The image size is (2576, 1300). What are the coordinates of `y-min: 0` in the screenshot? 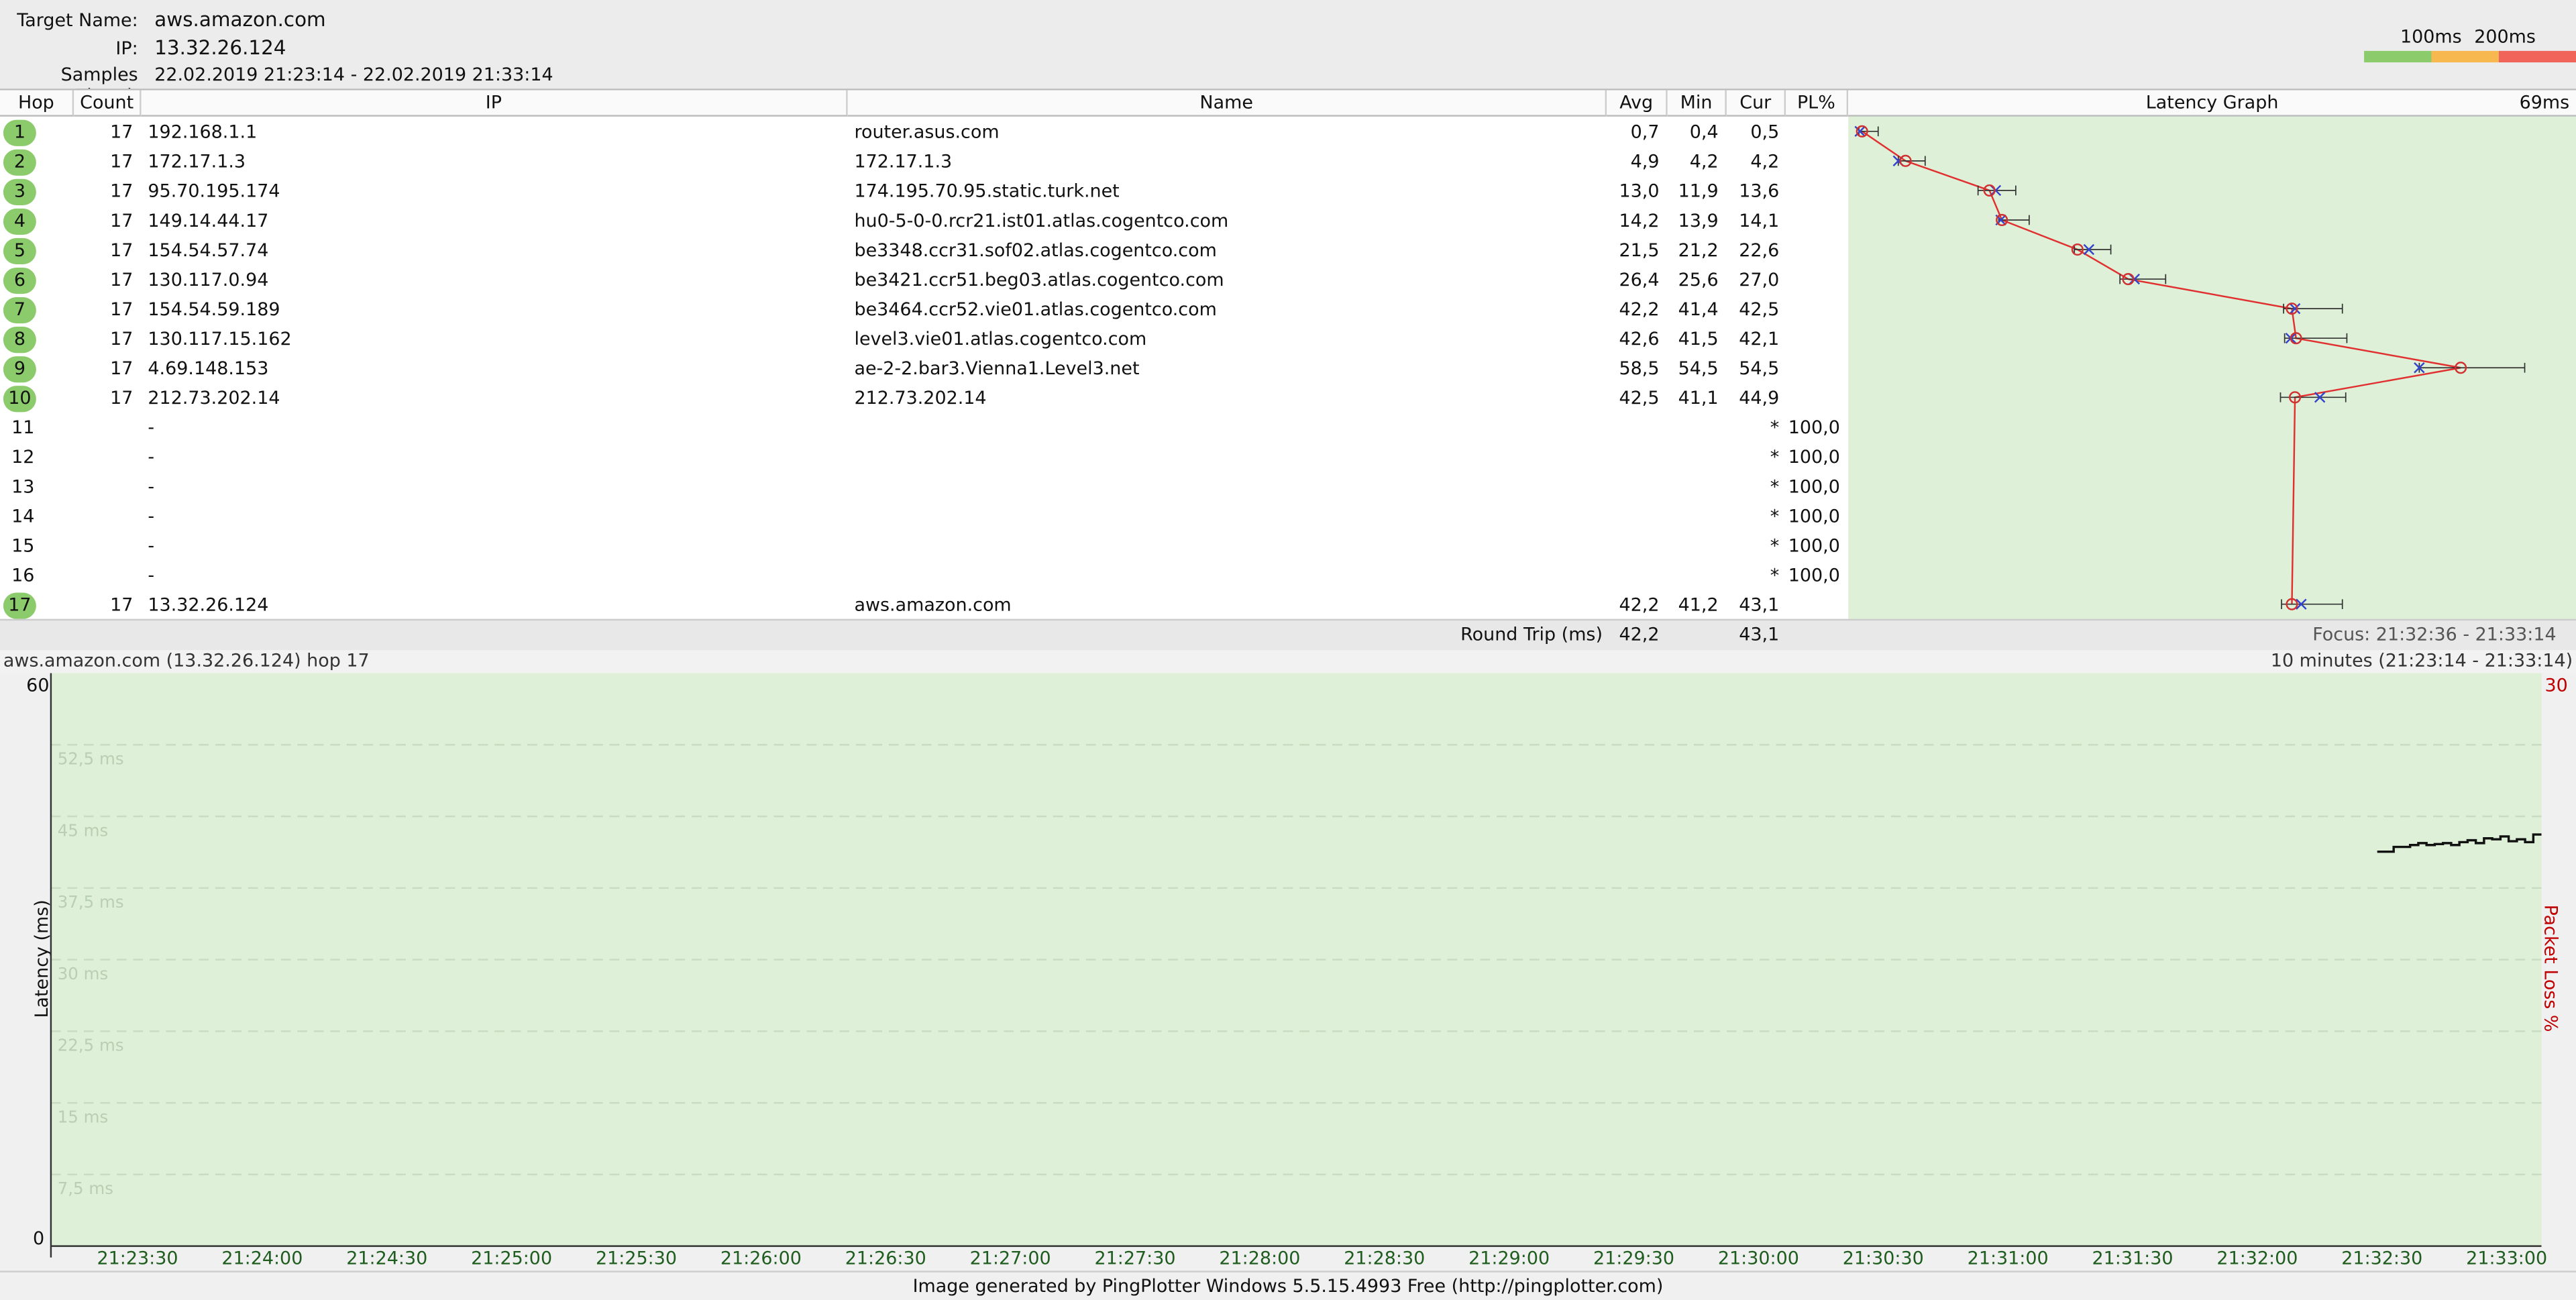 It's located at (38, 1239).